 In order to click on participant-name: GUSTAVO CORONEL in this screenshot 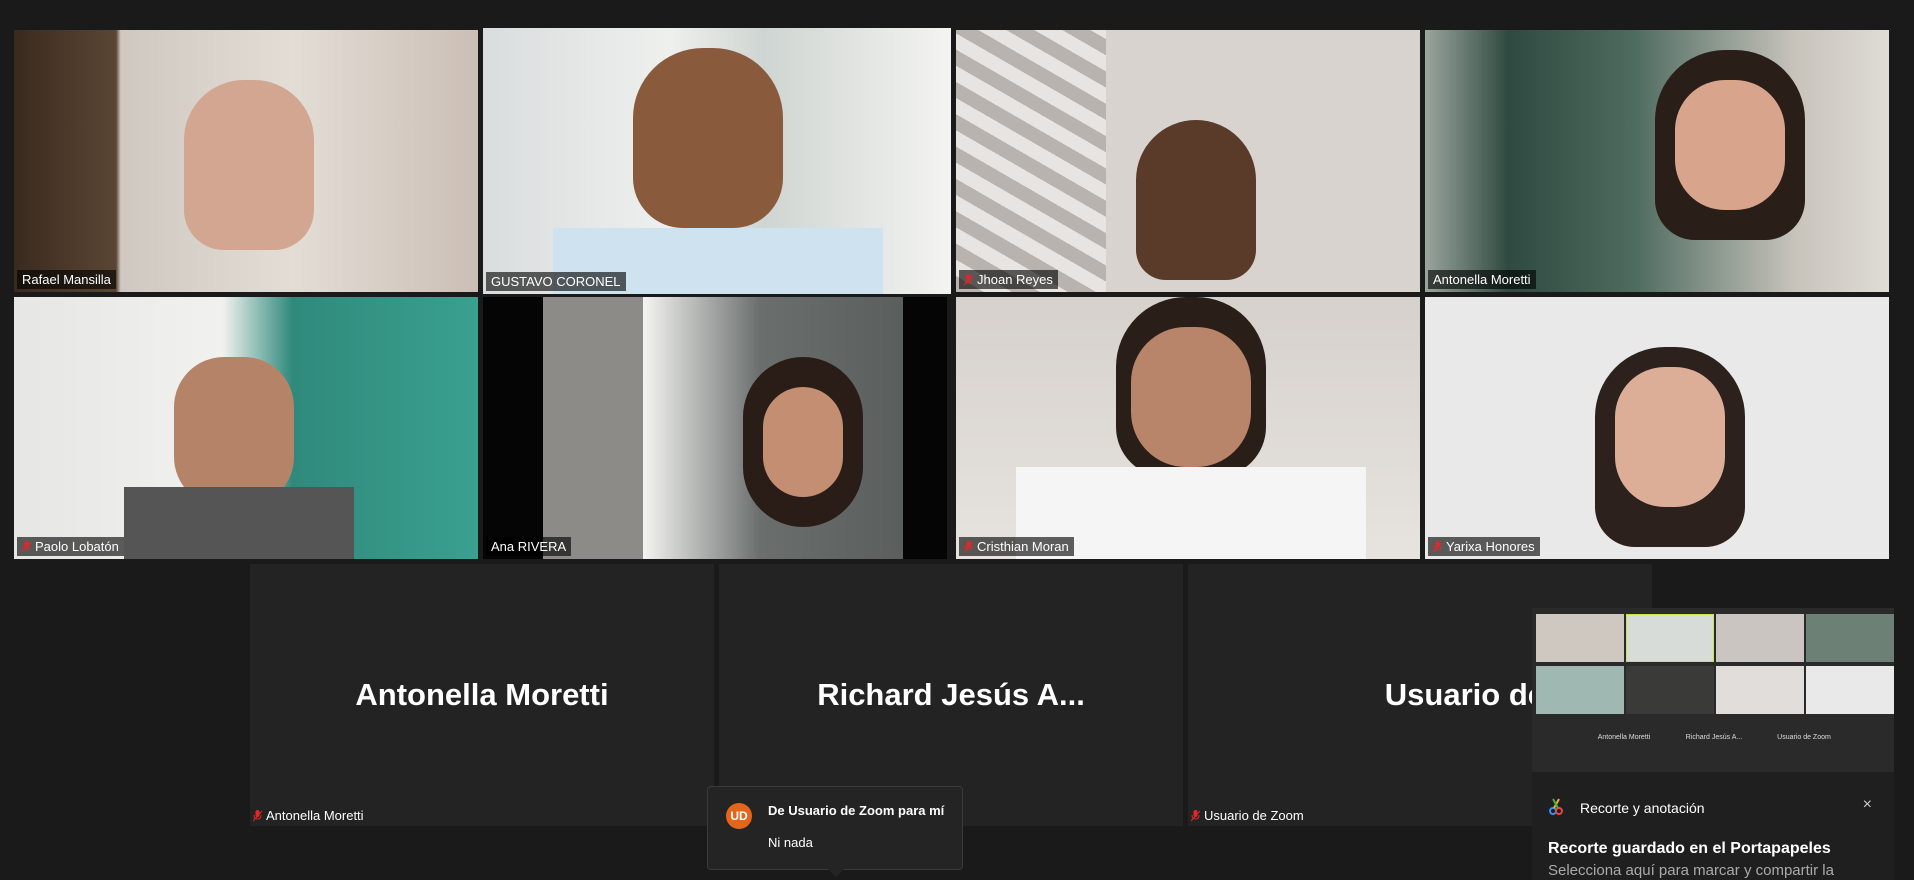, I will do `click(556, 281)`.